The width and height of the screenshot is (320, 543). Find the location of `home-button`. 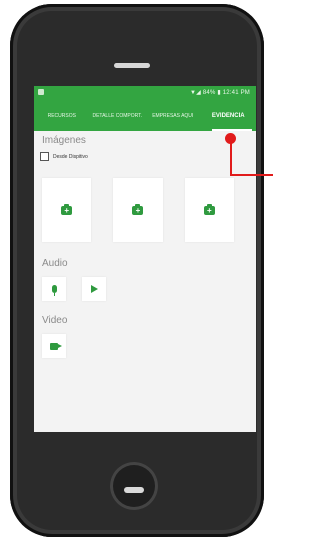

home-button is located at coordinates (134, 486).